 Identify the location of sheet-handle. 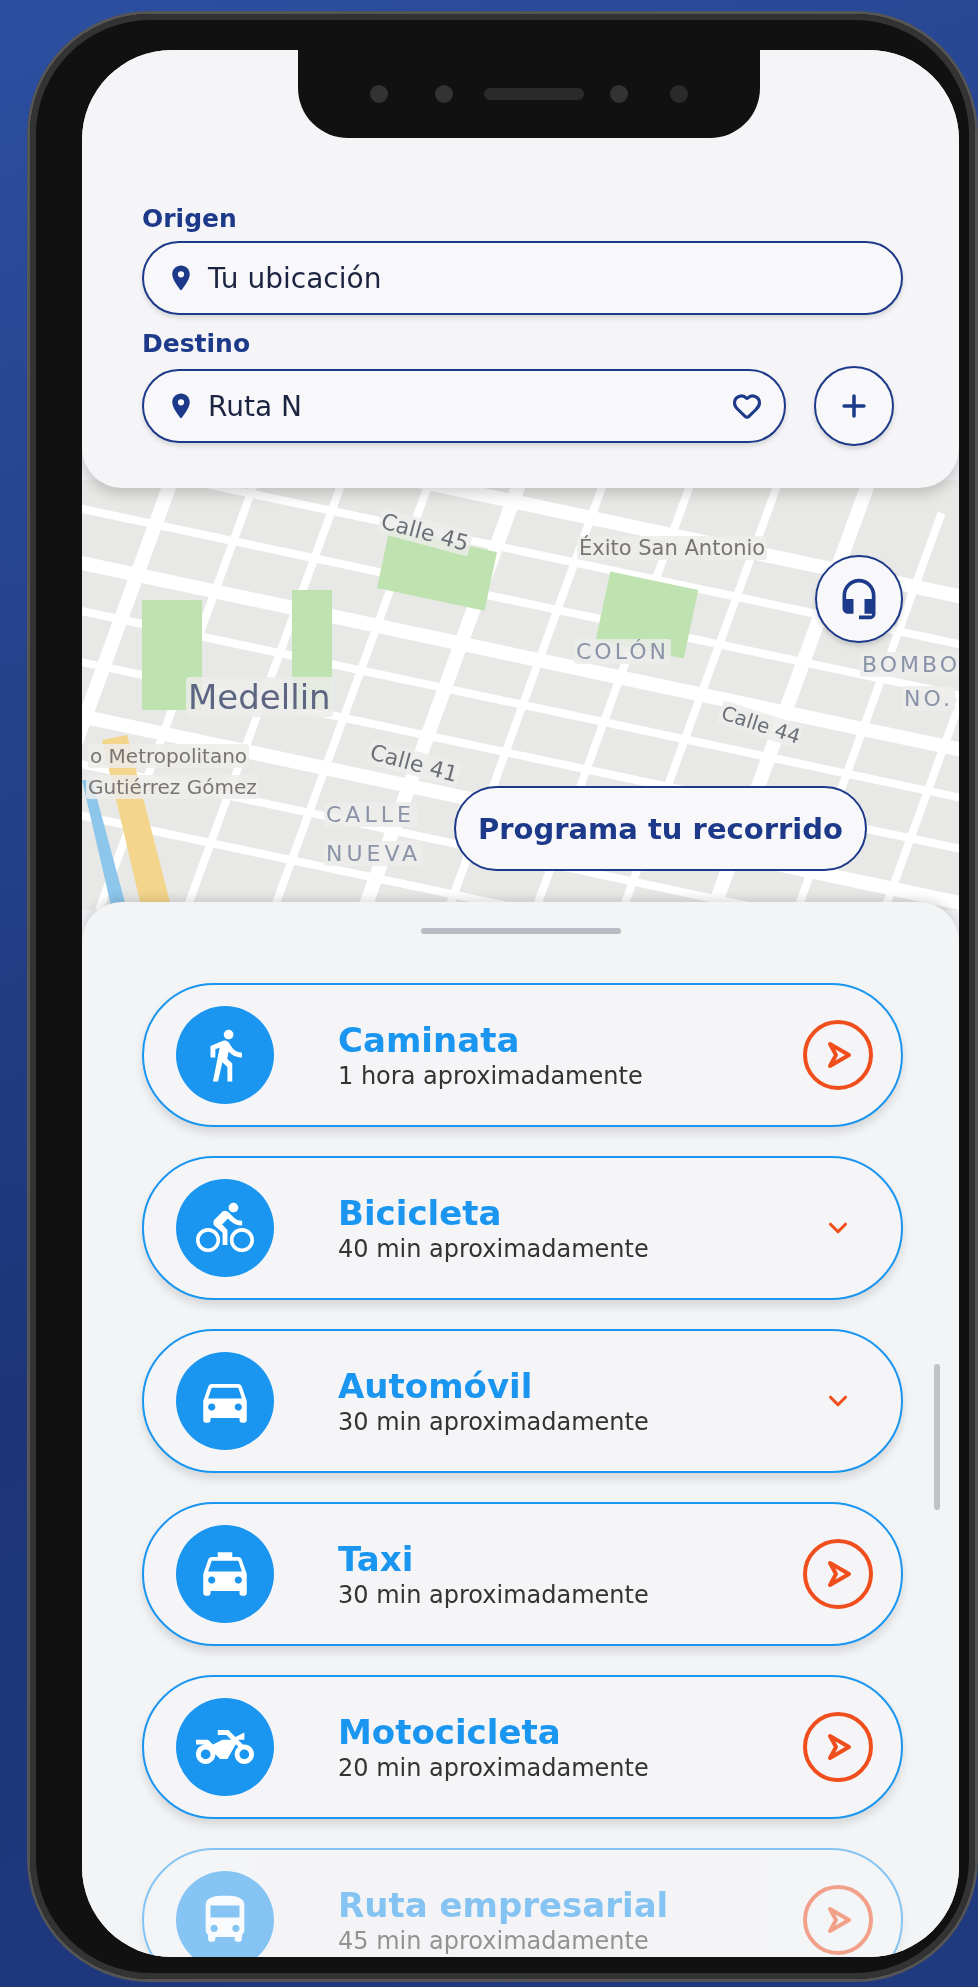
(520, 931).